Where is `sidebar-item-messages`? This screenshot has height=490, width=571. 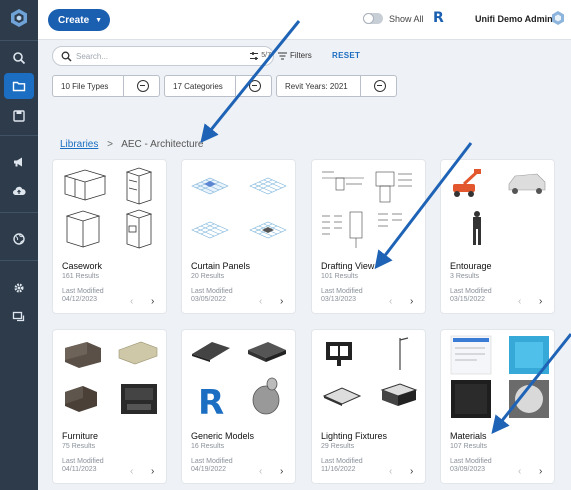
sidebar-item-messages is located at coordinates (19, 317).